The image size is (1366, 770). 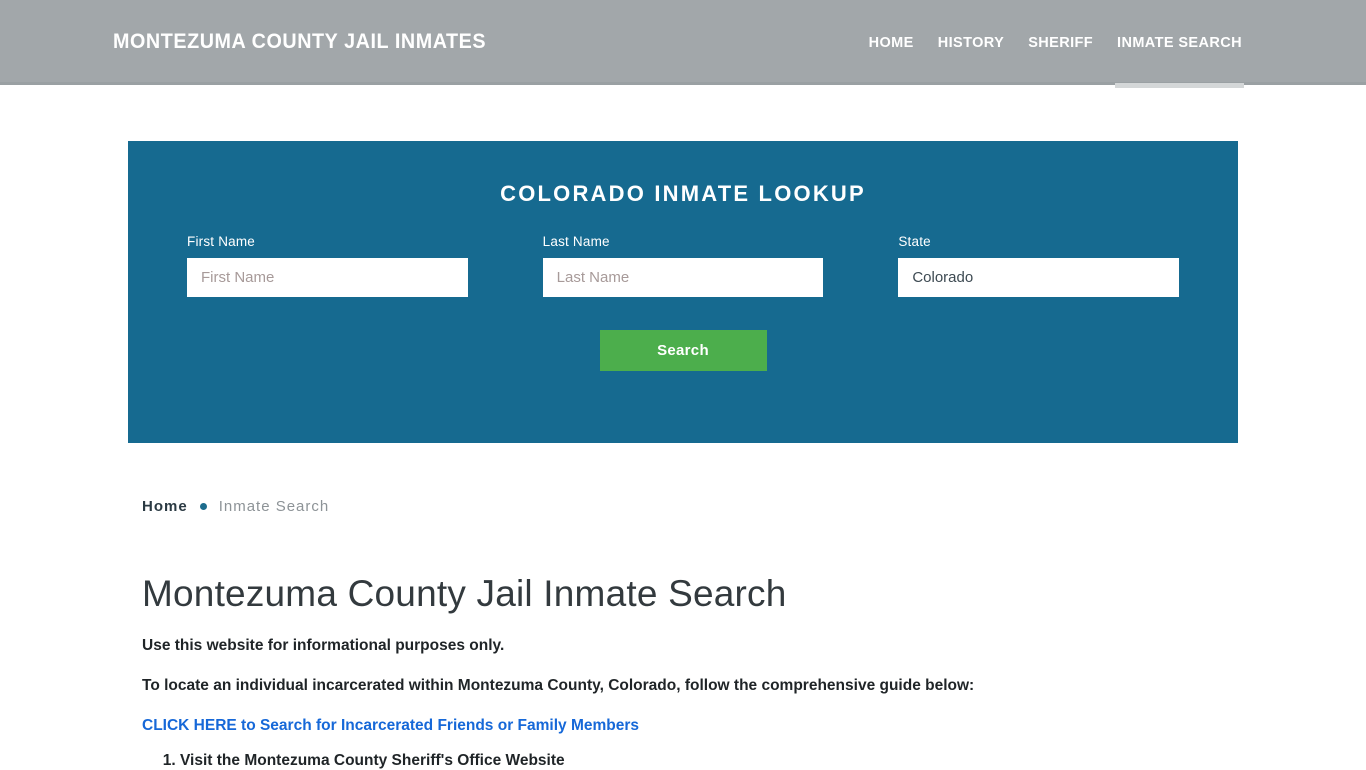 I want to click on last-name-field-group: Last Name, so click(x=683, y=265).